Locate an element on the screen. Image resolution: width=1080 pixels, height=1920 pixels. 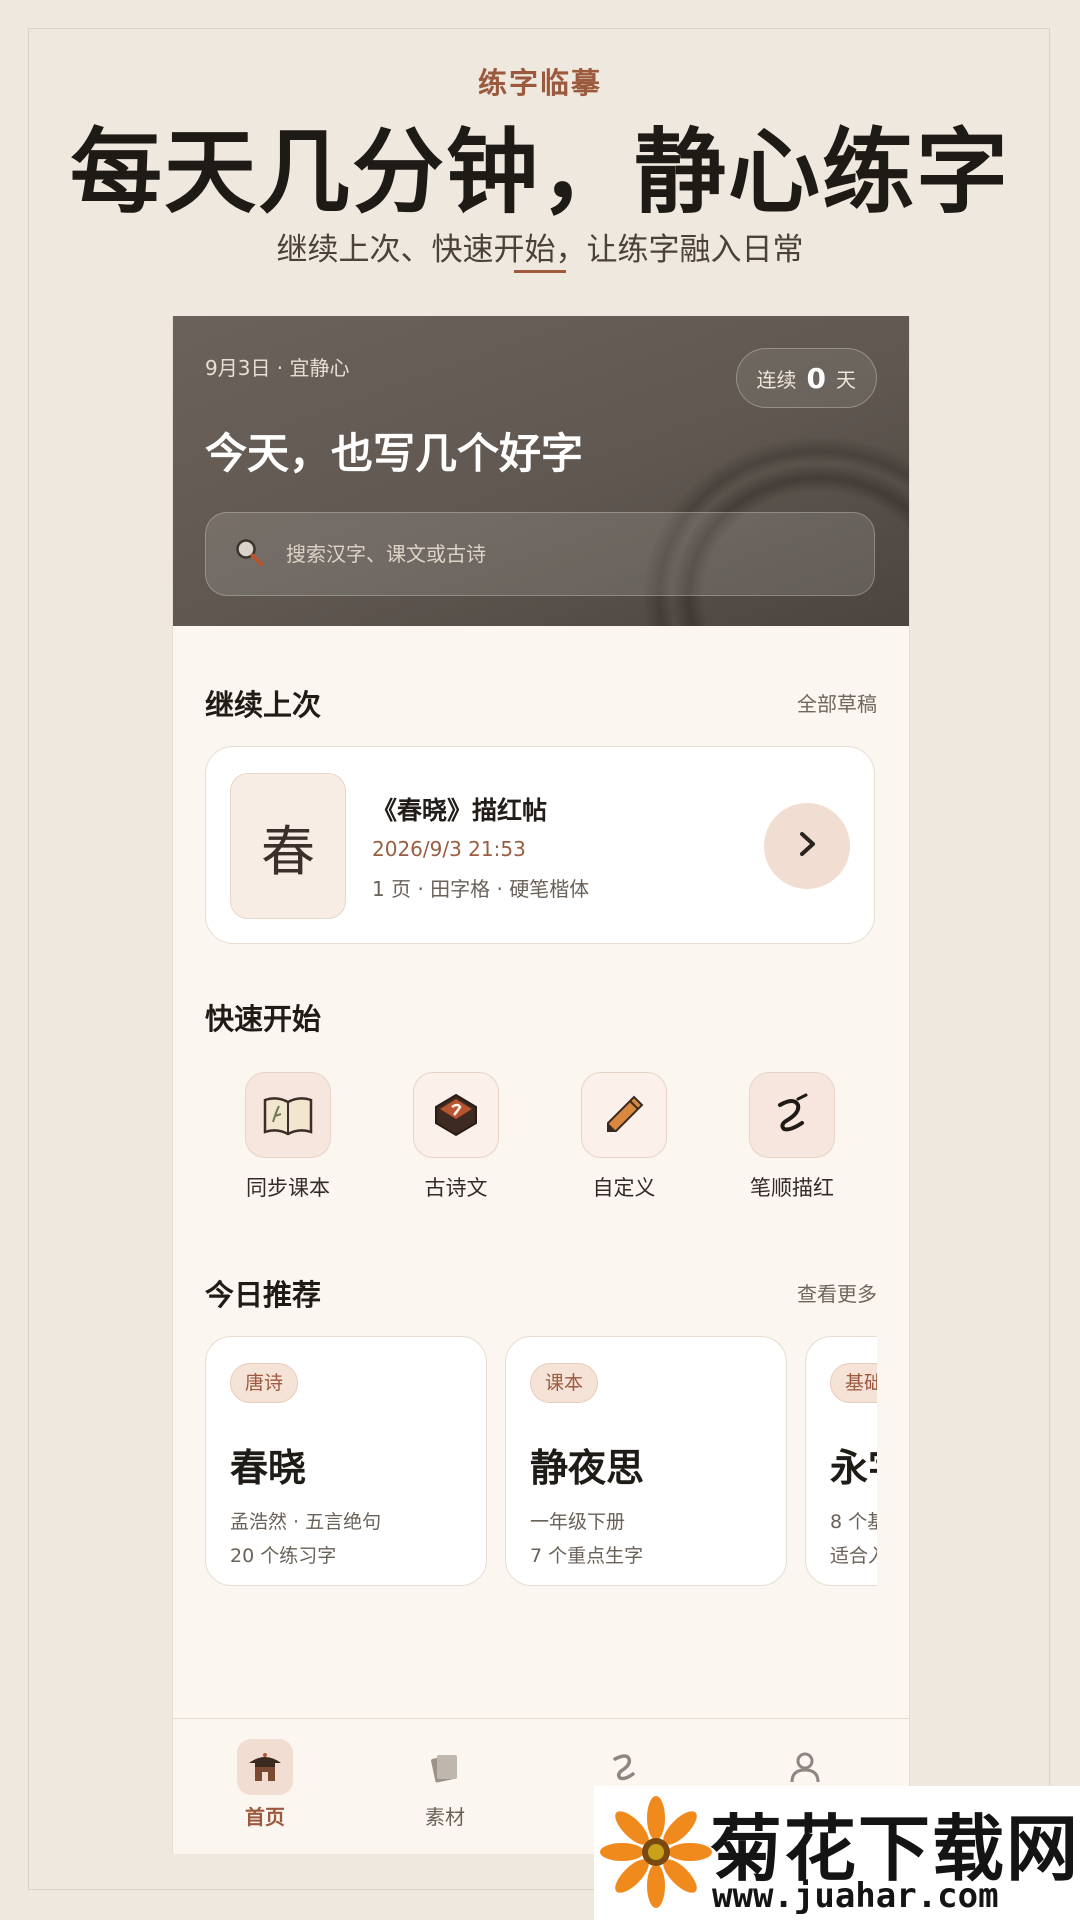
streak-badge: 连续 0 天 is located at coordinates (806, 378).